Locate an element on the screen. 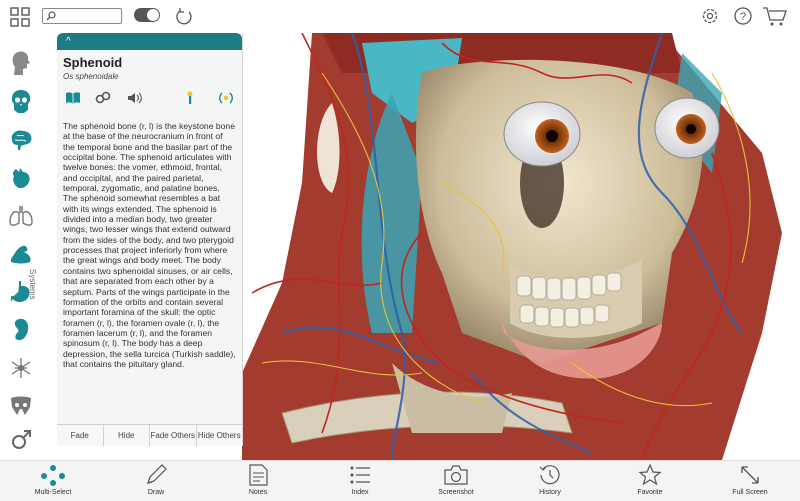 This screenshot has width=800, height=501. skull-icon is located at coordinates (21, 102).